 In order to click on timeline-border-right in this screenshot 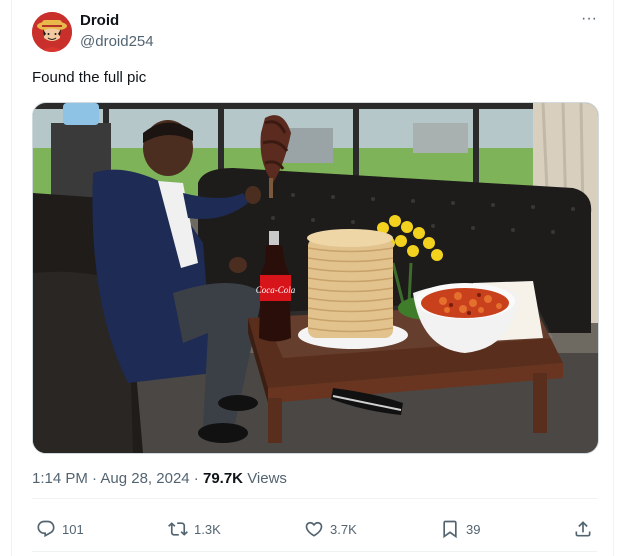, I will do `click(613, 278)`.